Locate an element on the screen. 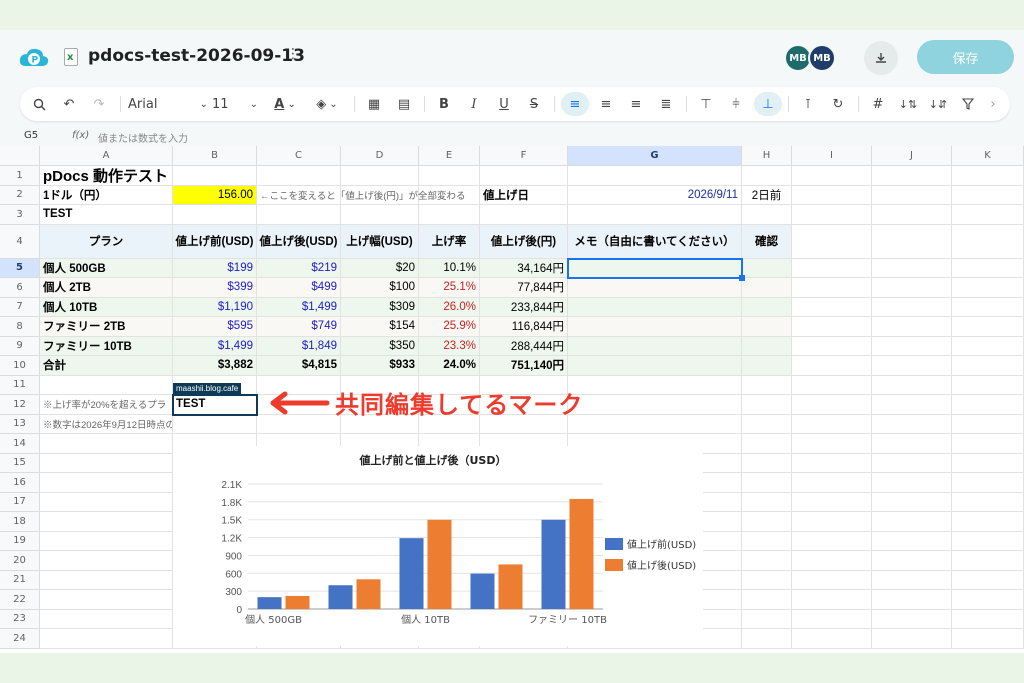 The image size is (1024, 683). table-row-cell: 34,164円 is located at coordinates (524, 268).